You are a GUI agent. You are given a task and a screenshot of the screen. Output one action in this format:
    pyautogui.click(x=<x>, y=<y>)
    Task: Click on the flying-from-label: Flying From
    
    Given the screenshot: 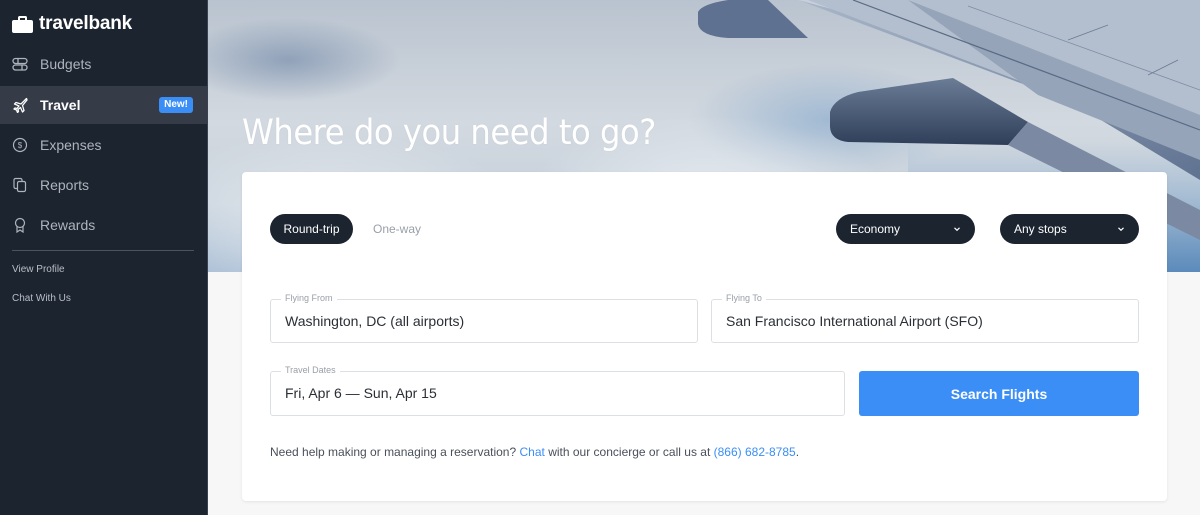 What is the action you would take?
    pyautogui.click(x=309, y=298)
    